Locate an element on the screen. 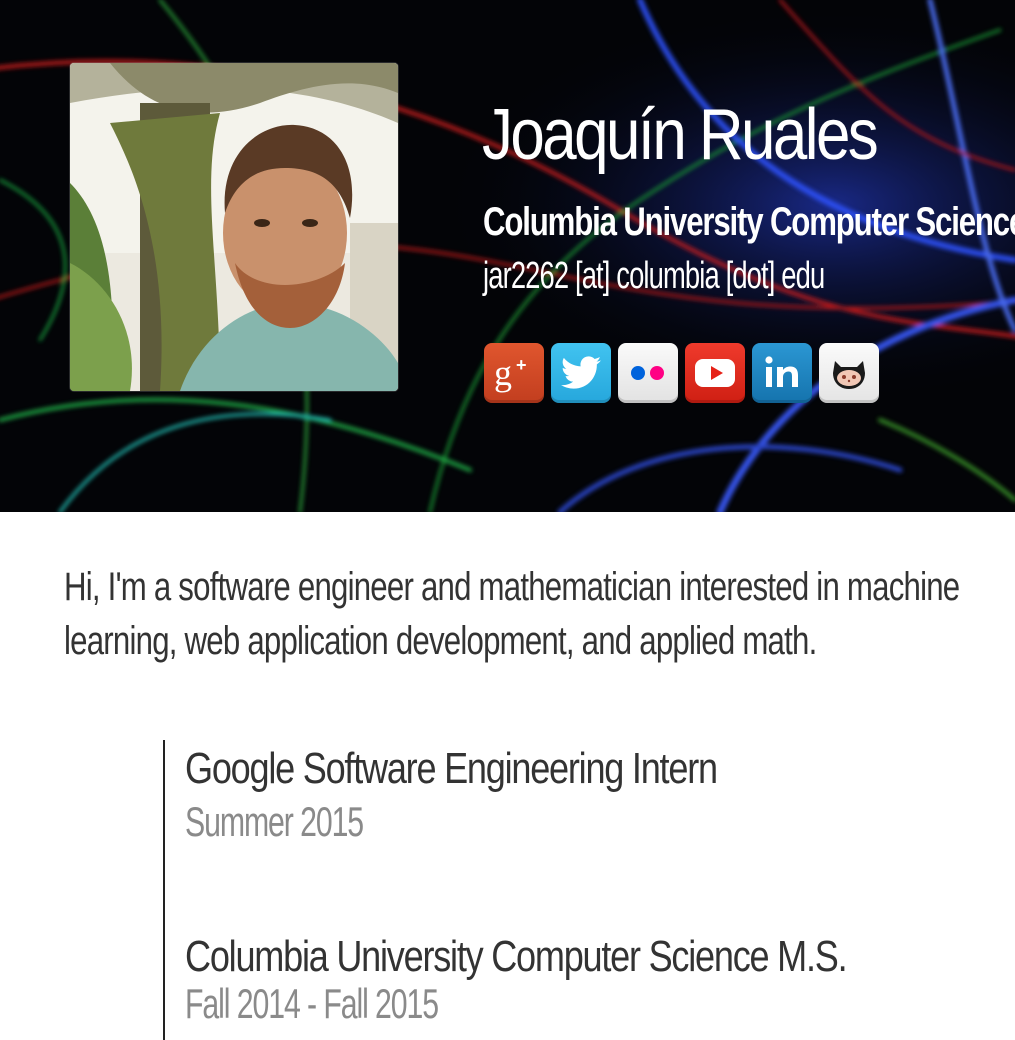  github-icon is located at coordinates (849, 375).